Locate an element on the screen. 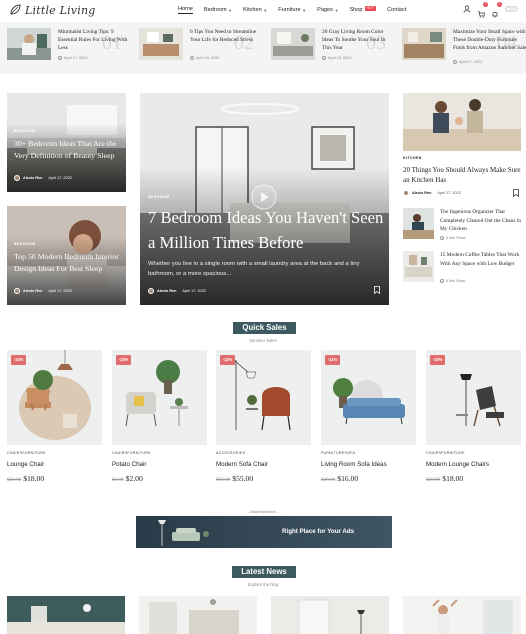  product-name: Potato Chair is located at coordinates (129, 464).